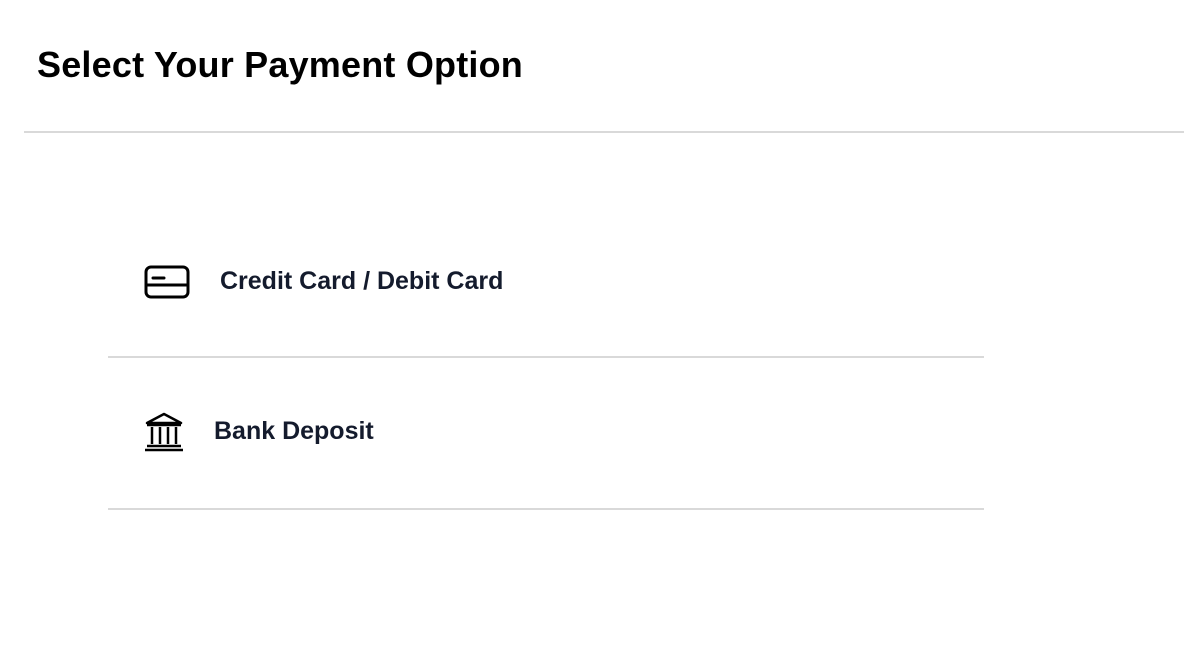 This screenshot has width=1184, height=666. What do you see at coordinates (294, 431) in the screenshot?
I see `payment-option-label: Bank Deposit` at bounding box center [294, 431].